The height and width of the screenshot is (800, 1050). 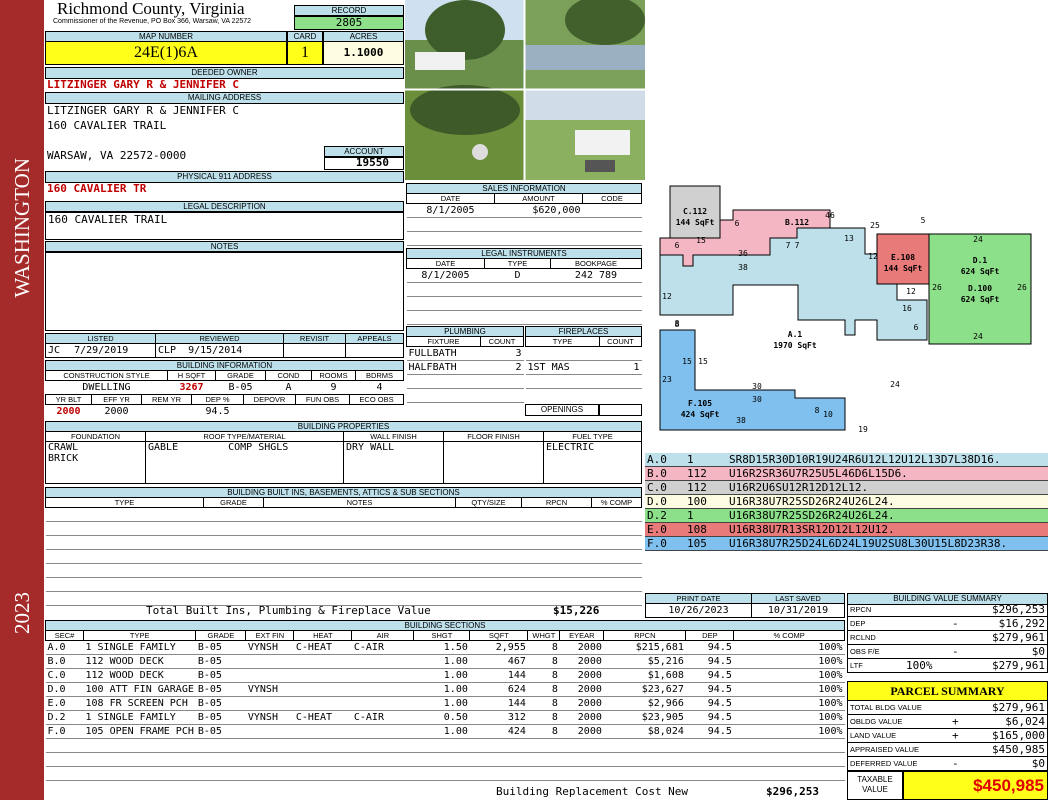 I want to click on vector-sec: D.2, so click(x=657, y=515).